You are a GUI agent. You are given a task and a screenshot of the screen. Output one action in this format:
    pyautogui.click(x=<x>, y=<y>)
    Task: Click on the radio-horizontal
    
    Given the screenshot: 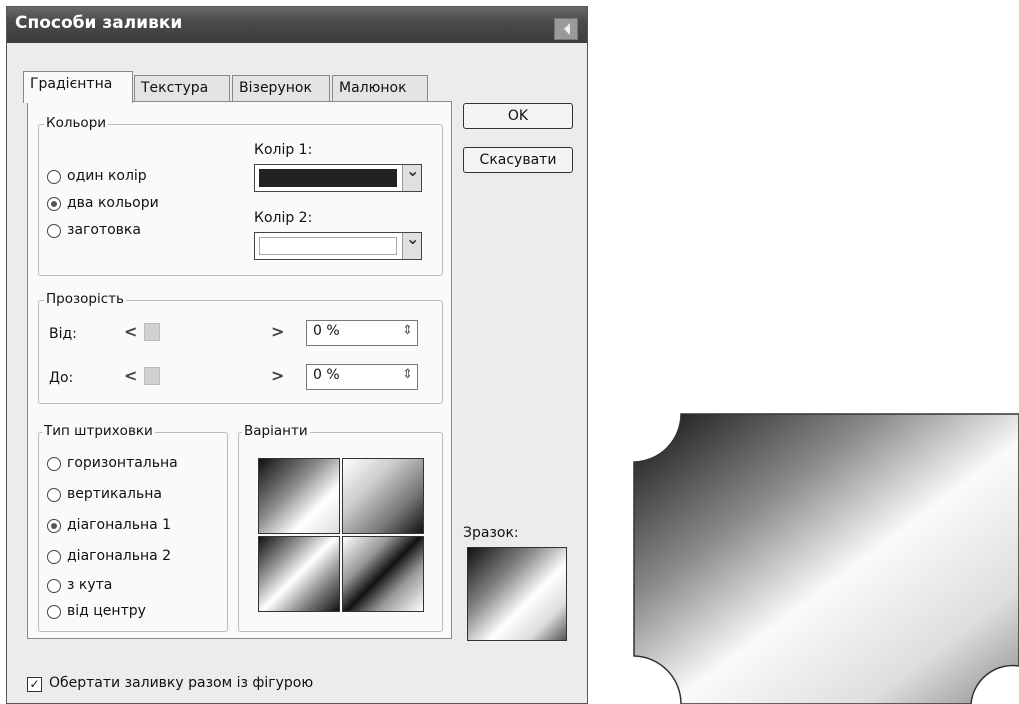 What is the action you would take?
    pyautogui.click(x=54, y=464)
    